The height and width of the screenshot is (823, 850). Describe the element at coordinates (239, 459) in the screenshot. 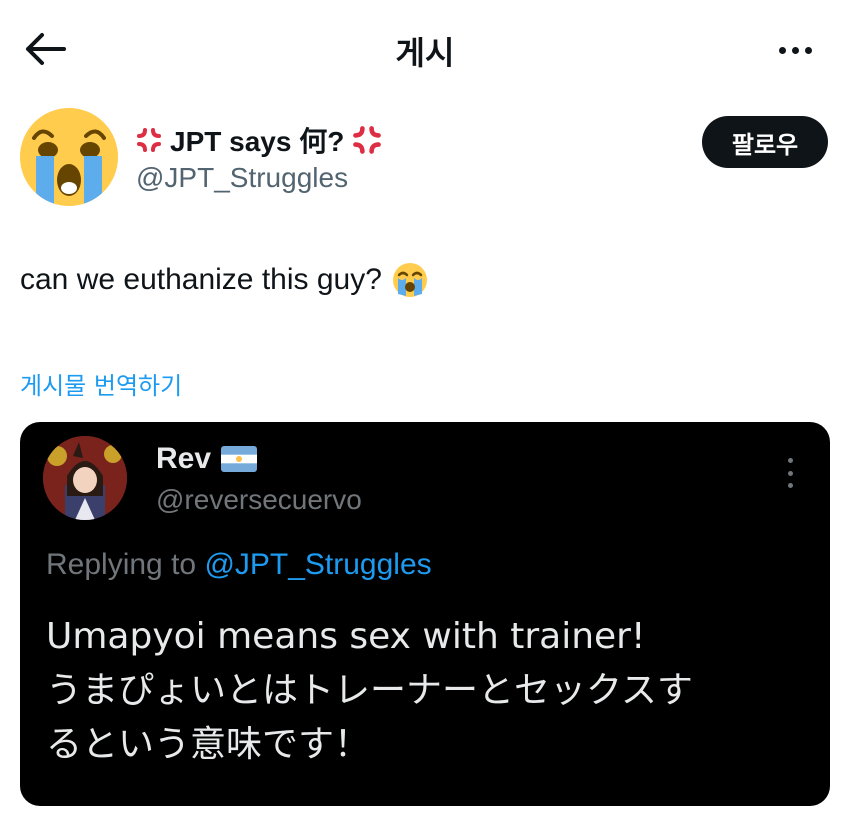

I see `argentina-flag-icon` at that location.